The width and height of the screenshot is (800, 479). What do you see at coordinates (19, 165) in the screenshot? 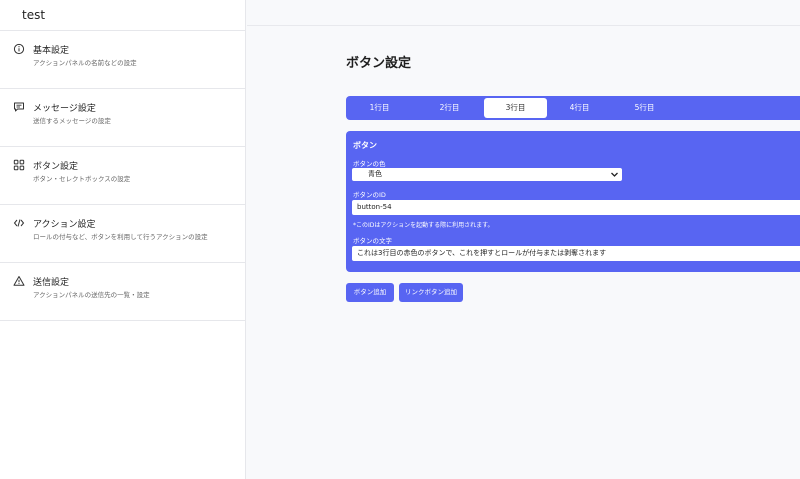
I see `grid-icon` at bounding box center [19, 165].